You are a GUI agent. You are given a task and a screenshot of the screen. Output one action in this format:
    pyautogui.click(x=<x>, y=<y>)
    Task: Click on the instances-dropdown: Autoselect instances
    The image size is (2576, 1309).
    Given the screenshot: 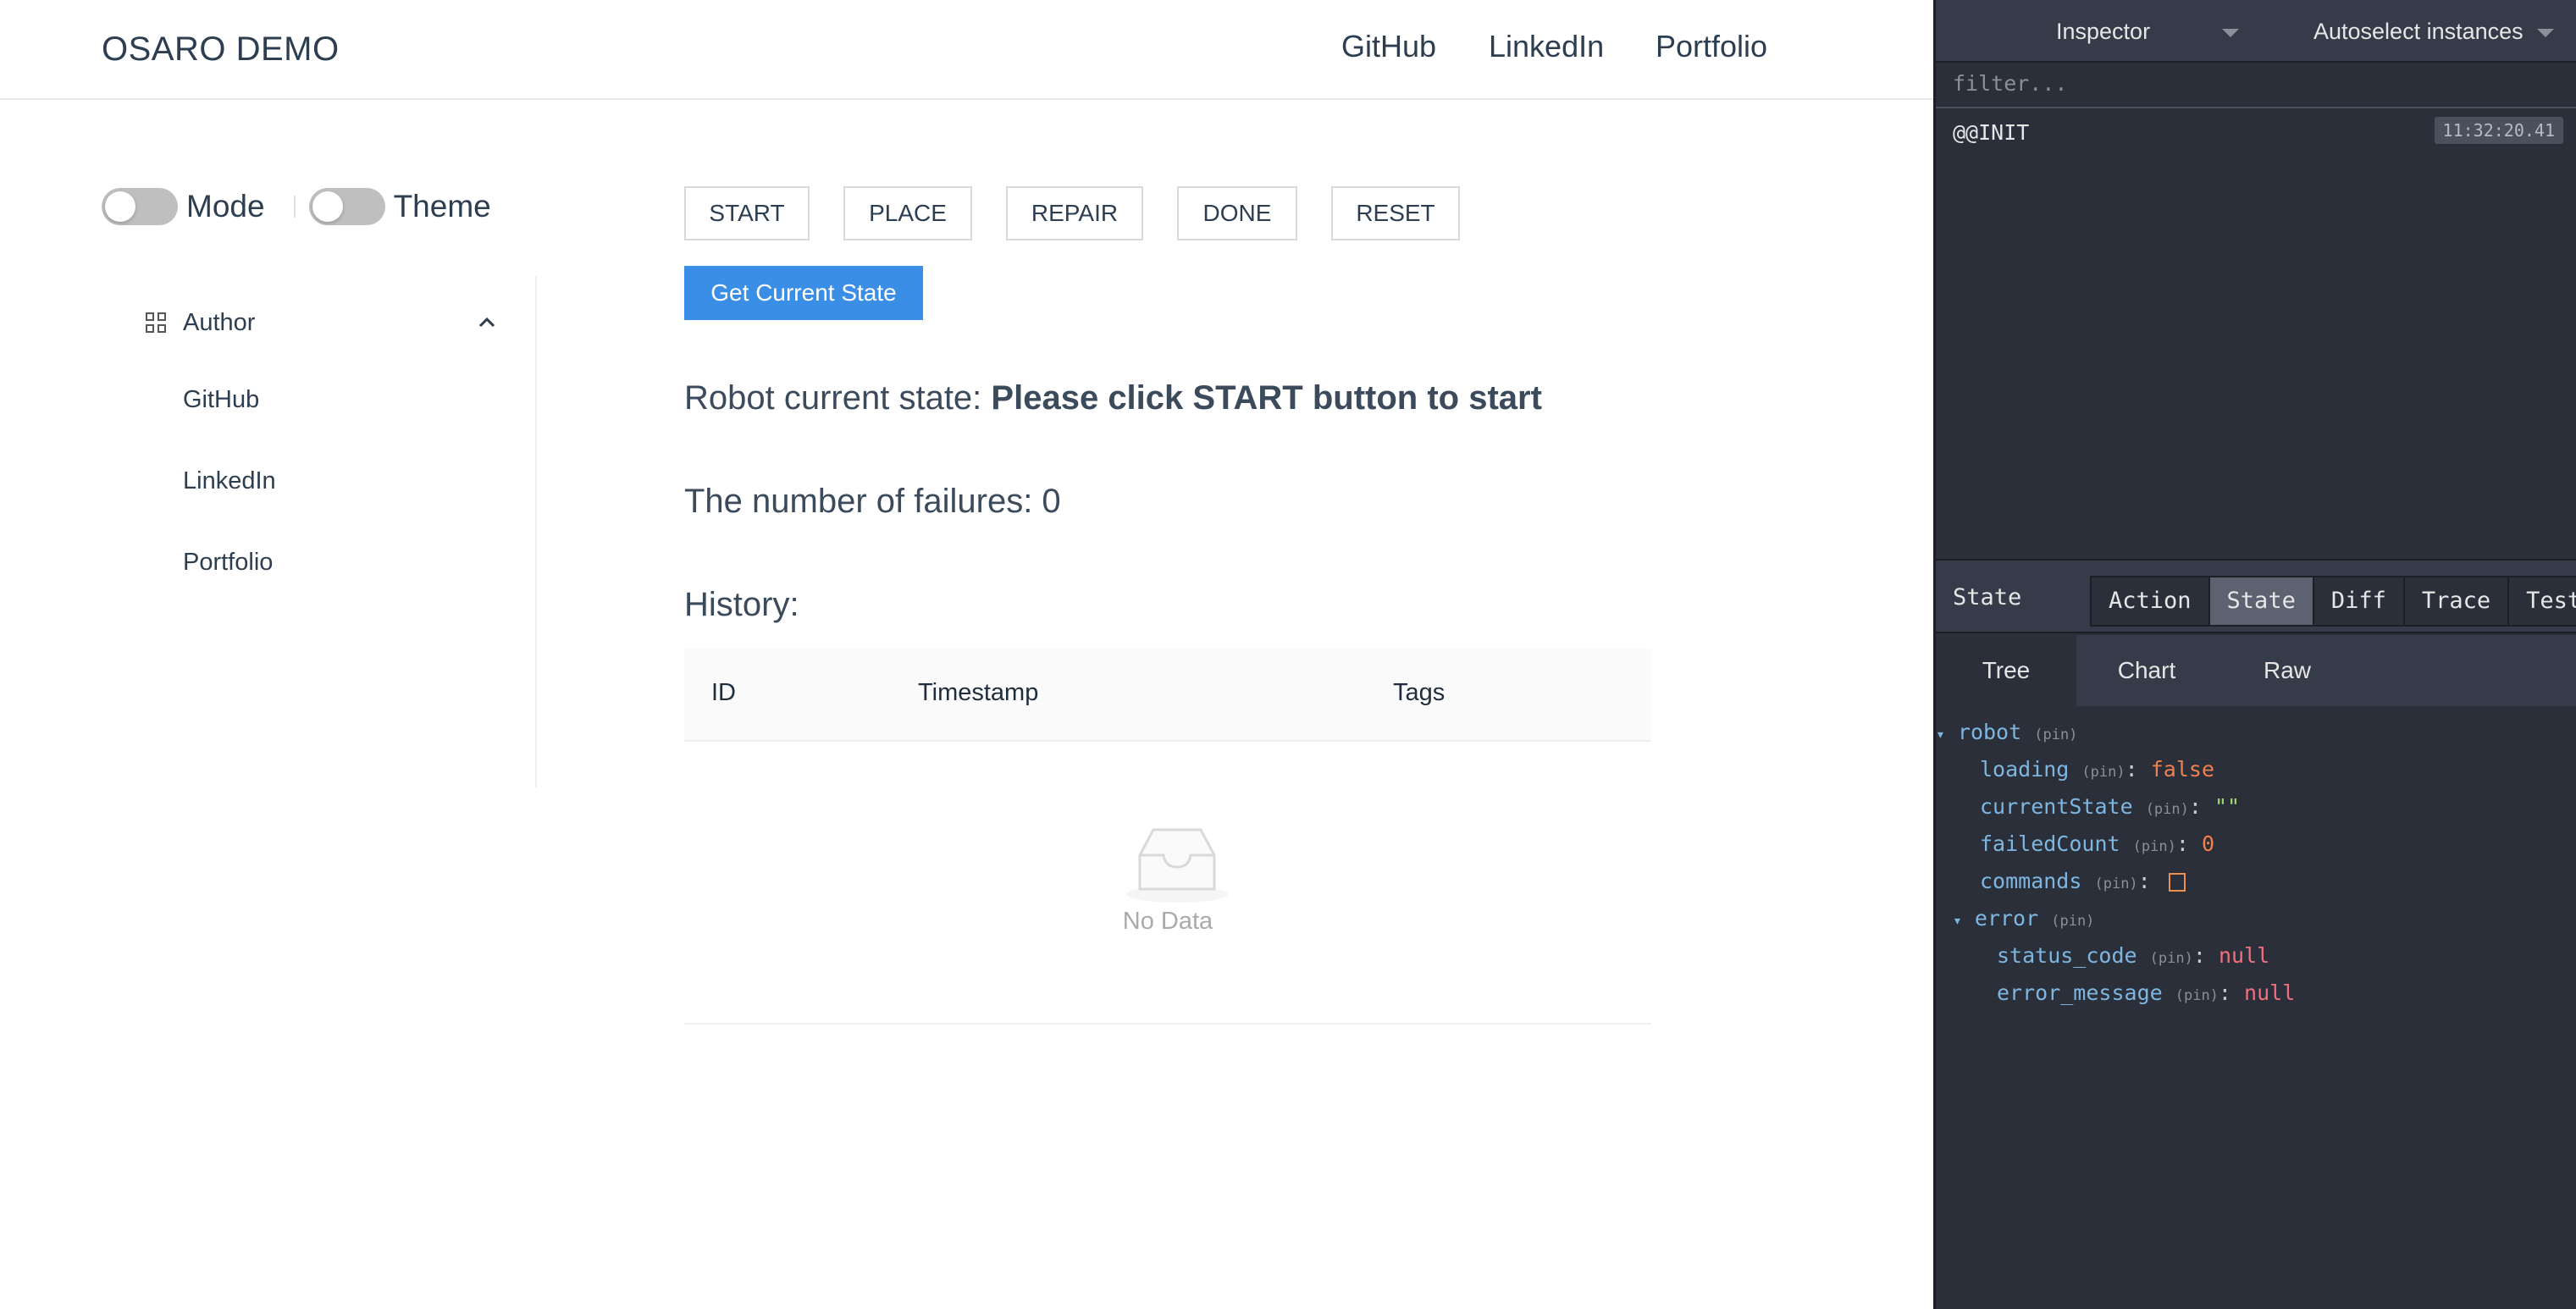 What is the action you would take?
    pyautogui.click(x=2418, y=32)
    